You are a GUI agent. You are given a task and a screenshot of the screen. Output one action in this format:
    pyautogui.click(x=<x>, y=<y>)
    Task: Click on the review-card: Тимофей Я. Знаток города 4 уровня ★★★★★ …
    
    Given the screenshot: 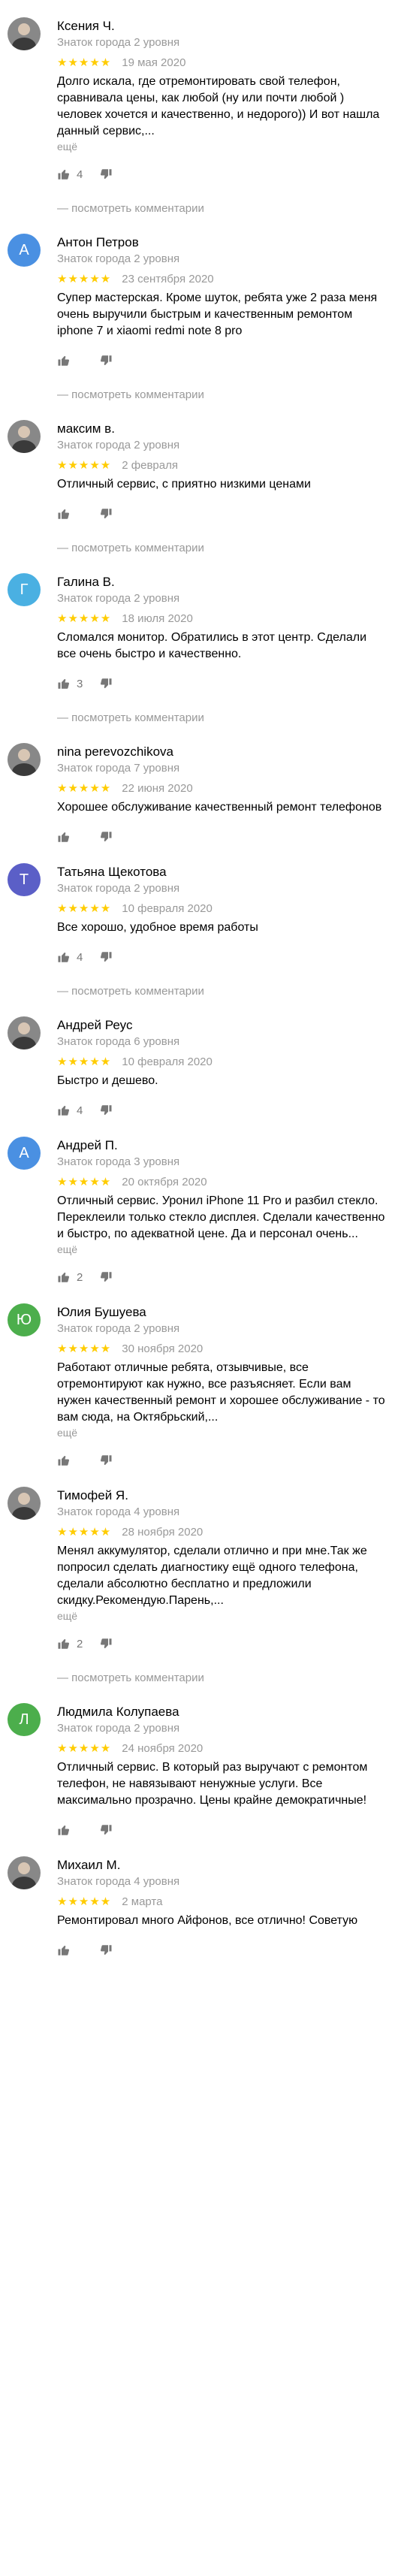 What is the action you would take?
    pyautogui.click(x=202, y=1577)
    